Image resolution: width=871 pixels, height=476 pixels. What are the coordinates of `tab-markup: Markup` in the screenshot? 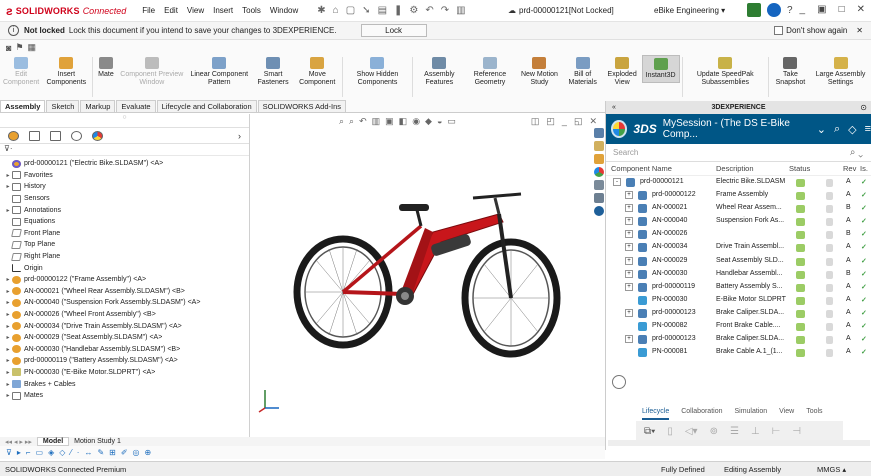 It's located at (98, 106).